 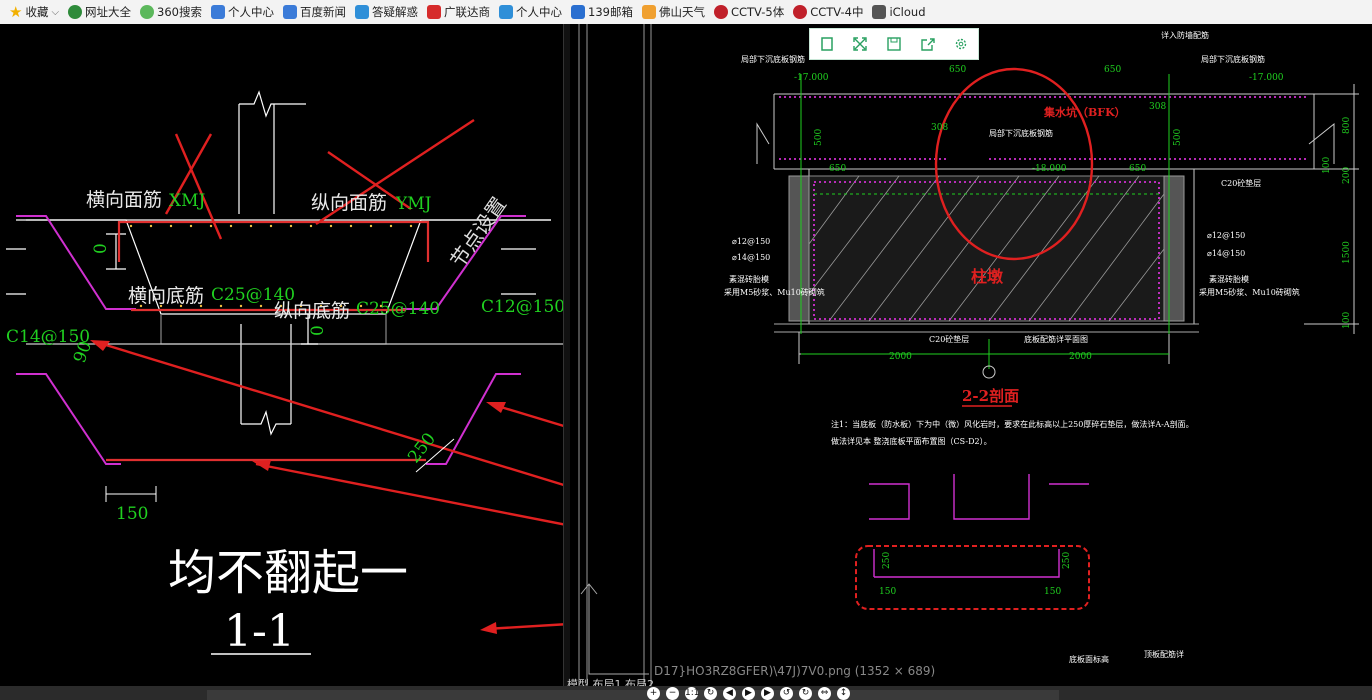 I want to click on bookmark-label: 个人中心, so click(x=539, y=12).